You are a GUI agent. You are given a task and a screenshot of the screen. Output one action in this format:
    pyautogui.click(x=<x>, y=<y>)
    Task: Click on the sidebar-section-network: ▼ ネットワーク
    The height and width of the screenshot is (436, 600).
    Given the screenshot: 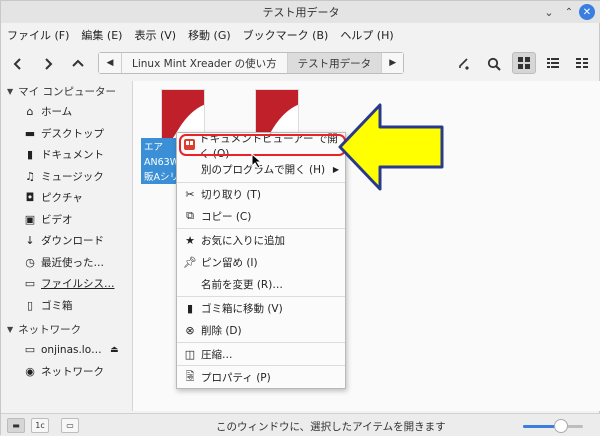 What is the action you would take?
    pyautogui.click(x=66, y=329)
    